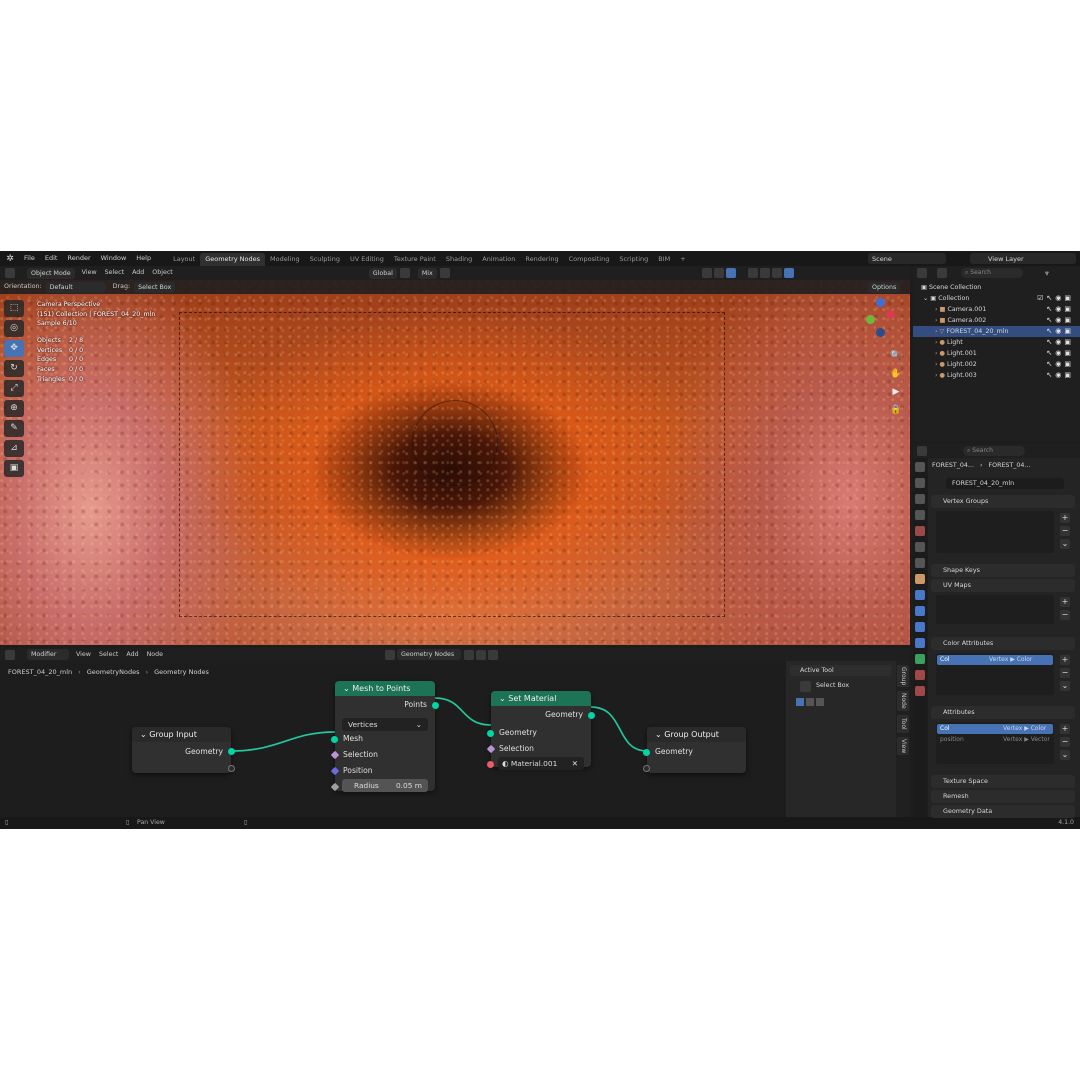 The image size is (1080, 1080). Describe the element at coordinates (1003, 811) in the screenshot. I see `panel-geometry-data: Geometry Data` at that location.